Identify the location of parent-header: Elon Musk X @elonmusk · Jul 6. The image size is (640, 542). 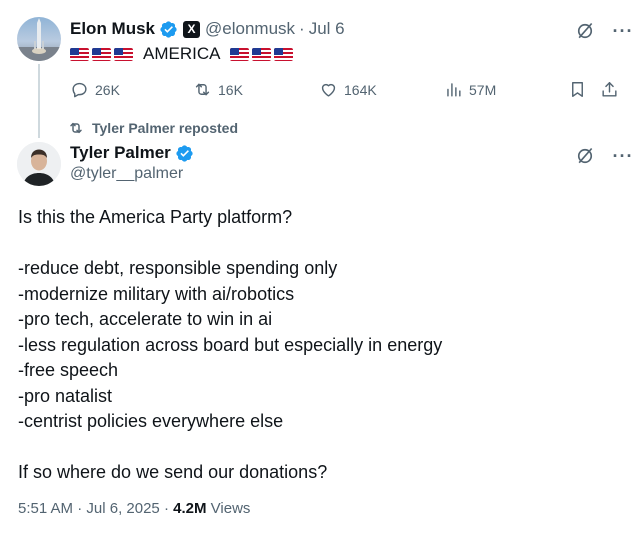
(207, 29).